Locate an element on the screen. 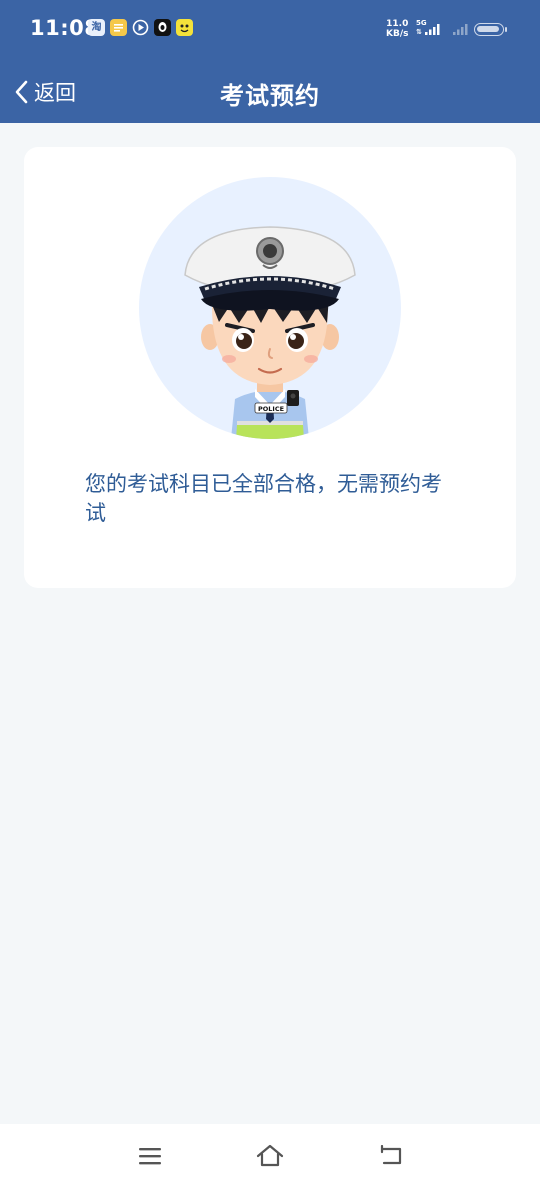 Image resolution: width=540 pixels, height=1188 pixels. net-speed-unit: KB/s is located at coordinates (397, 34).